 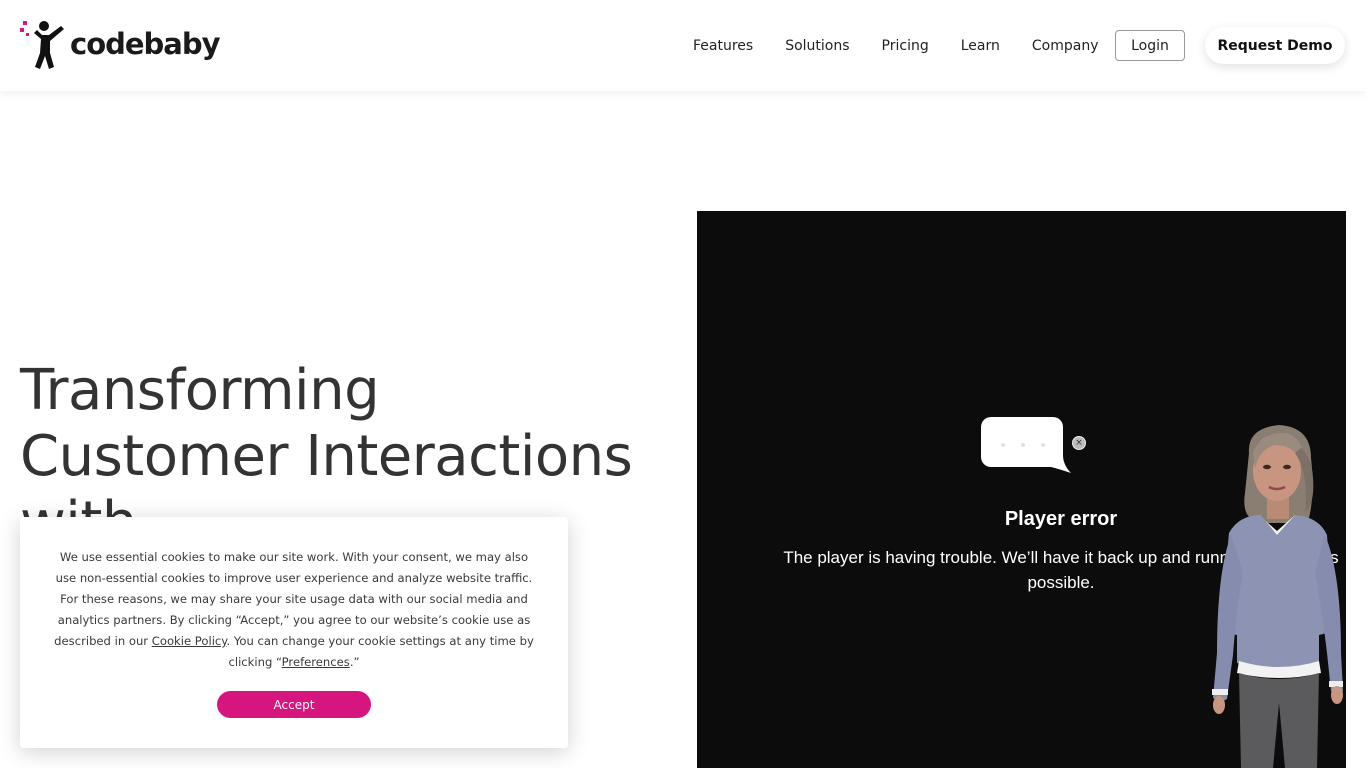 What do you see at coordinates (1061, 582) in the screenshot?
I see `player-error-message-line-2: possible.` at bounding box center [1061, 582].